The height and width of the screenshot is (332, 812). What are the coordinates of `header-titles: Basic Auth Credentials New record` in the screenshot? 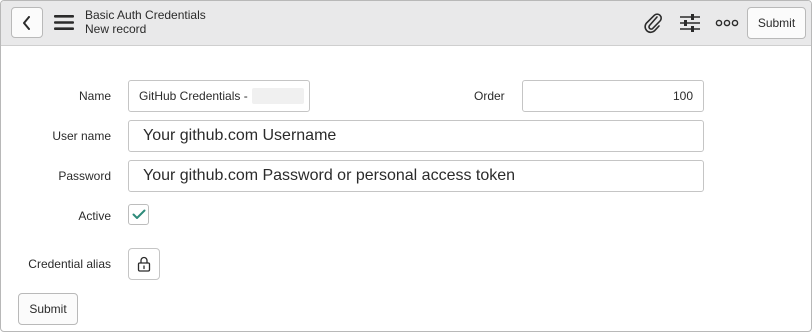 It's located at (145, 22).